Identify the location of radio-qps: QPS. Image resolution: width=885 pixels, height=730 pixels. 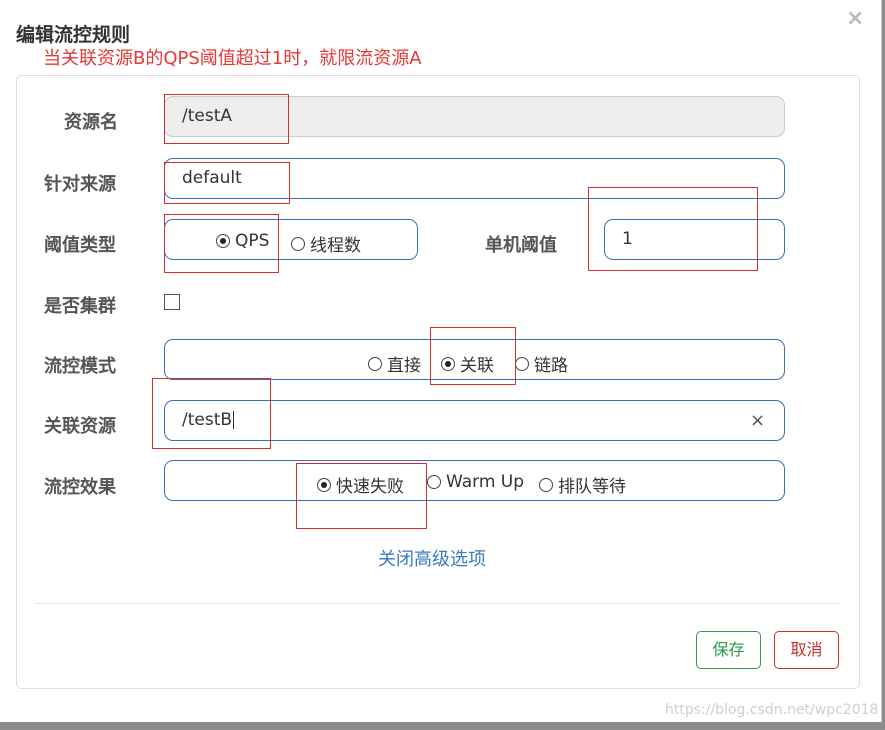
(242, 241).